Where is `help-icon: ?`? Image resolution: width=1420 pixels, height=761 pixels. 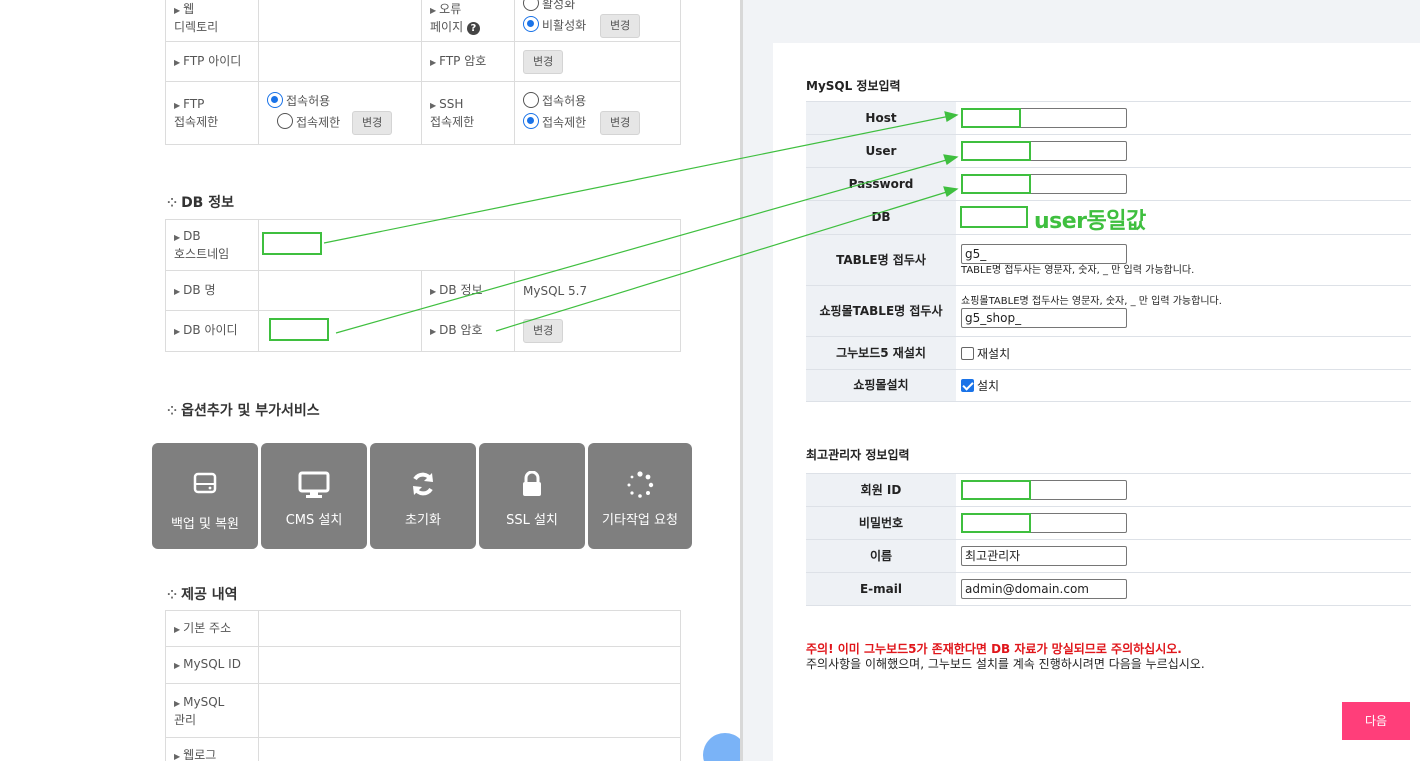
help-icon: ? is located at coordinates (473, 28).